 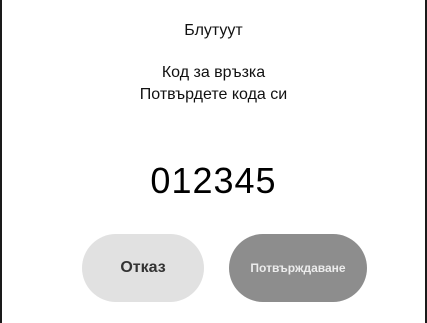 I want to click on confirm-button-label: Потвърждаване, so click(x=298, y=268).